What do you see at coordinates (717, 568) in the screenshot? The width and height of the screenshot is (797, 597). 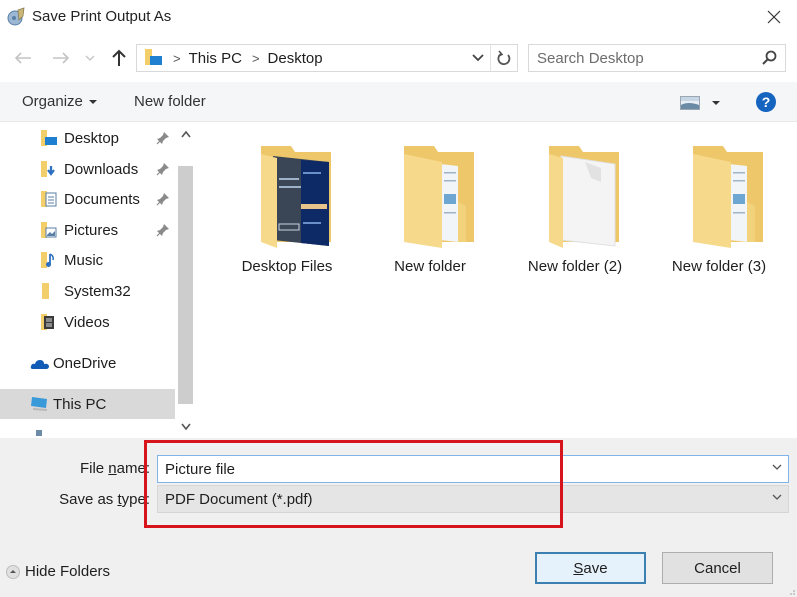 I see `cancel-button: Cancel` at bounding box center [717, 568].